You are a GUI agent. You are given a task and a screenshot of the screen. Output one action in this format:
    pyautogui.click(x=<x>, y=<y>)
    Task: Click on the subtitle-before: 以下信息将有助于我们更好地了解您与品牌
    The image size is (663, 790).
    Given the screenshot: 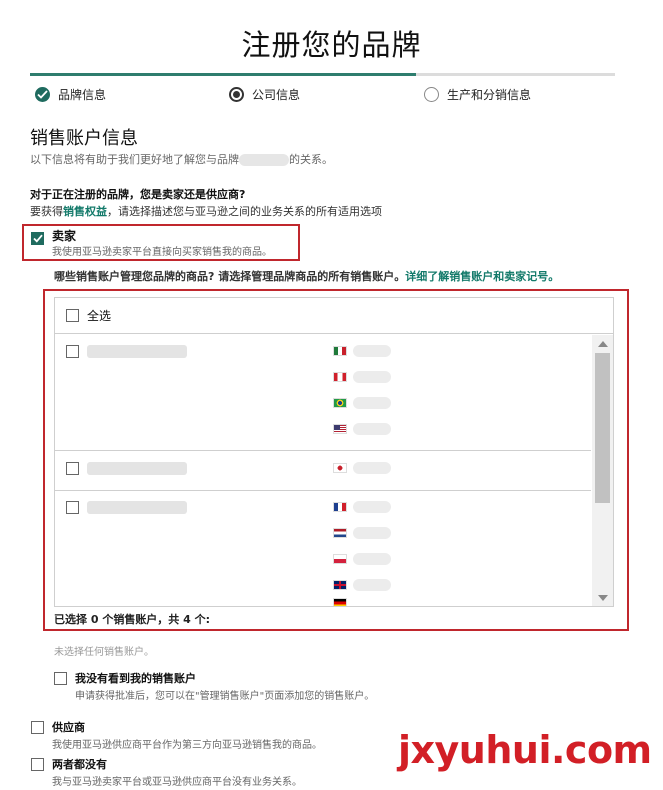 What is the action you would take?
    pyautogui.click(x=134, y=159)
    